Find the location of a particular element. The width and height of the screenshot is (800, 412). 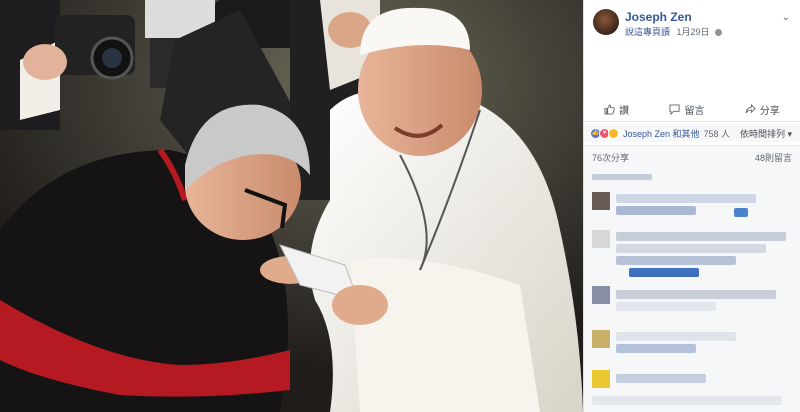

globe-icon is located at coordinates (719, 33).